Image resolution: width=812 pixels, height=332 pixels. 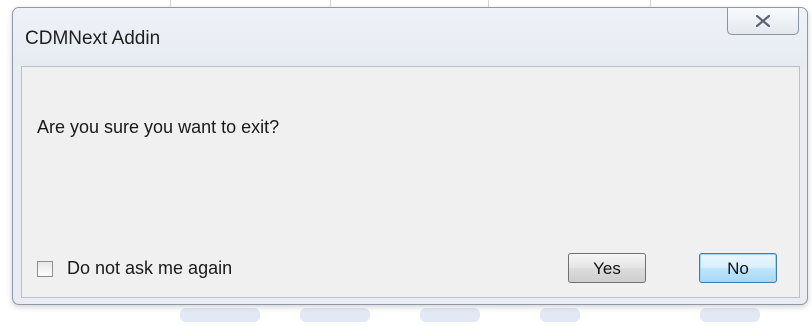 I want to click on yes-button: Yes, so click(x=607, y=268).